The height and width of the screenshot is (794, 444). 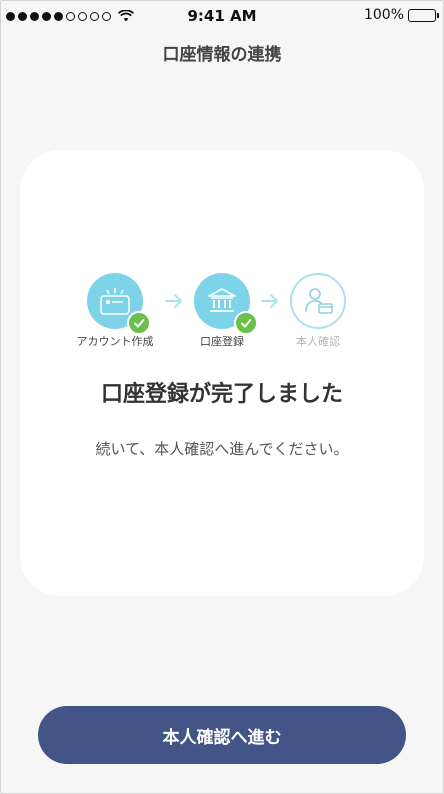 What do you see at coordinates (222, 341) in the screenshot?
I see `step-label: 口座登録` at bounding box center [222, 341].